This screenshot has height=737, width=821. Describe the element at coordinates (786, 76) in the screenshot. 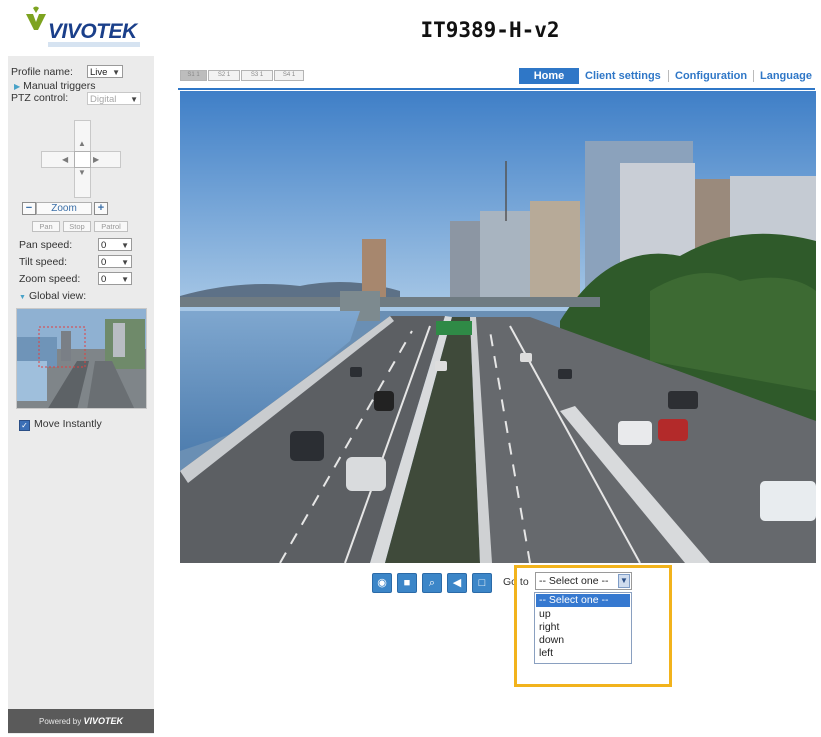

I see `nav-language: Language` at that location.